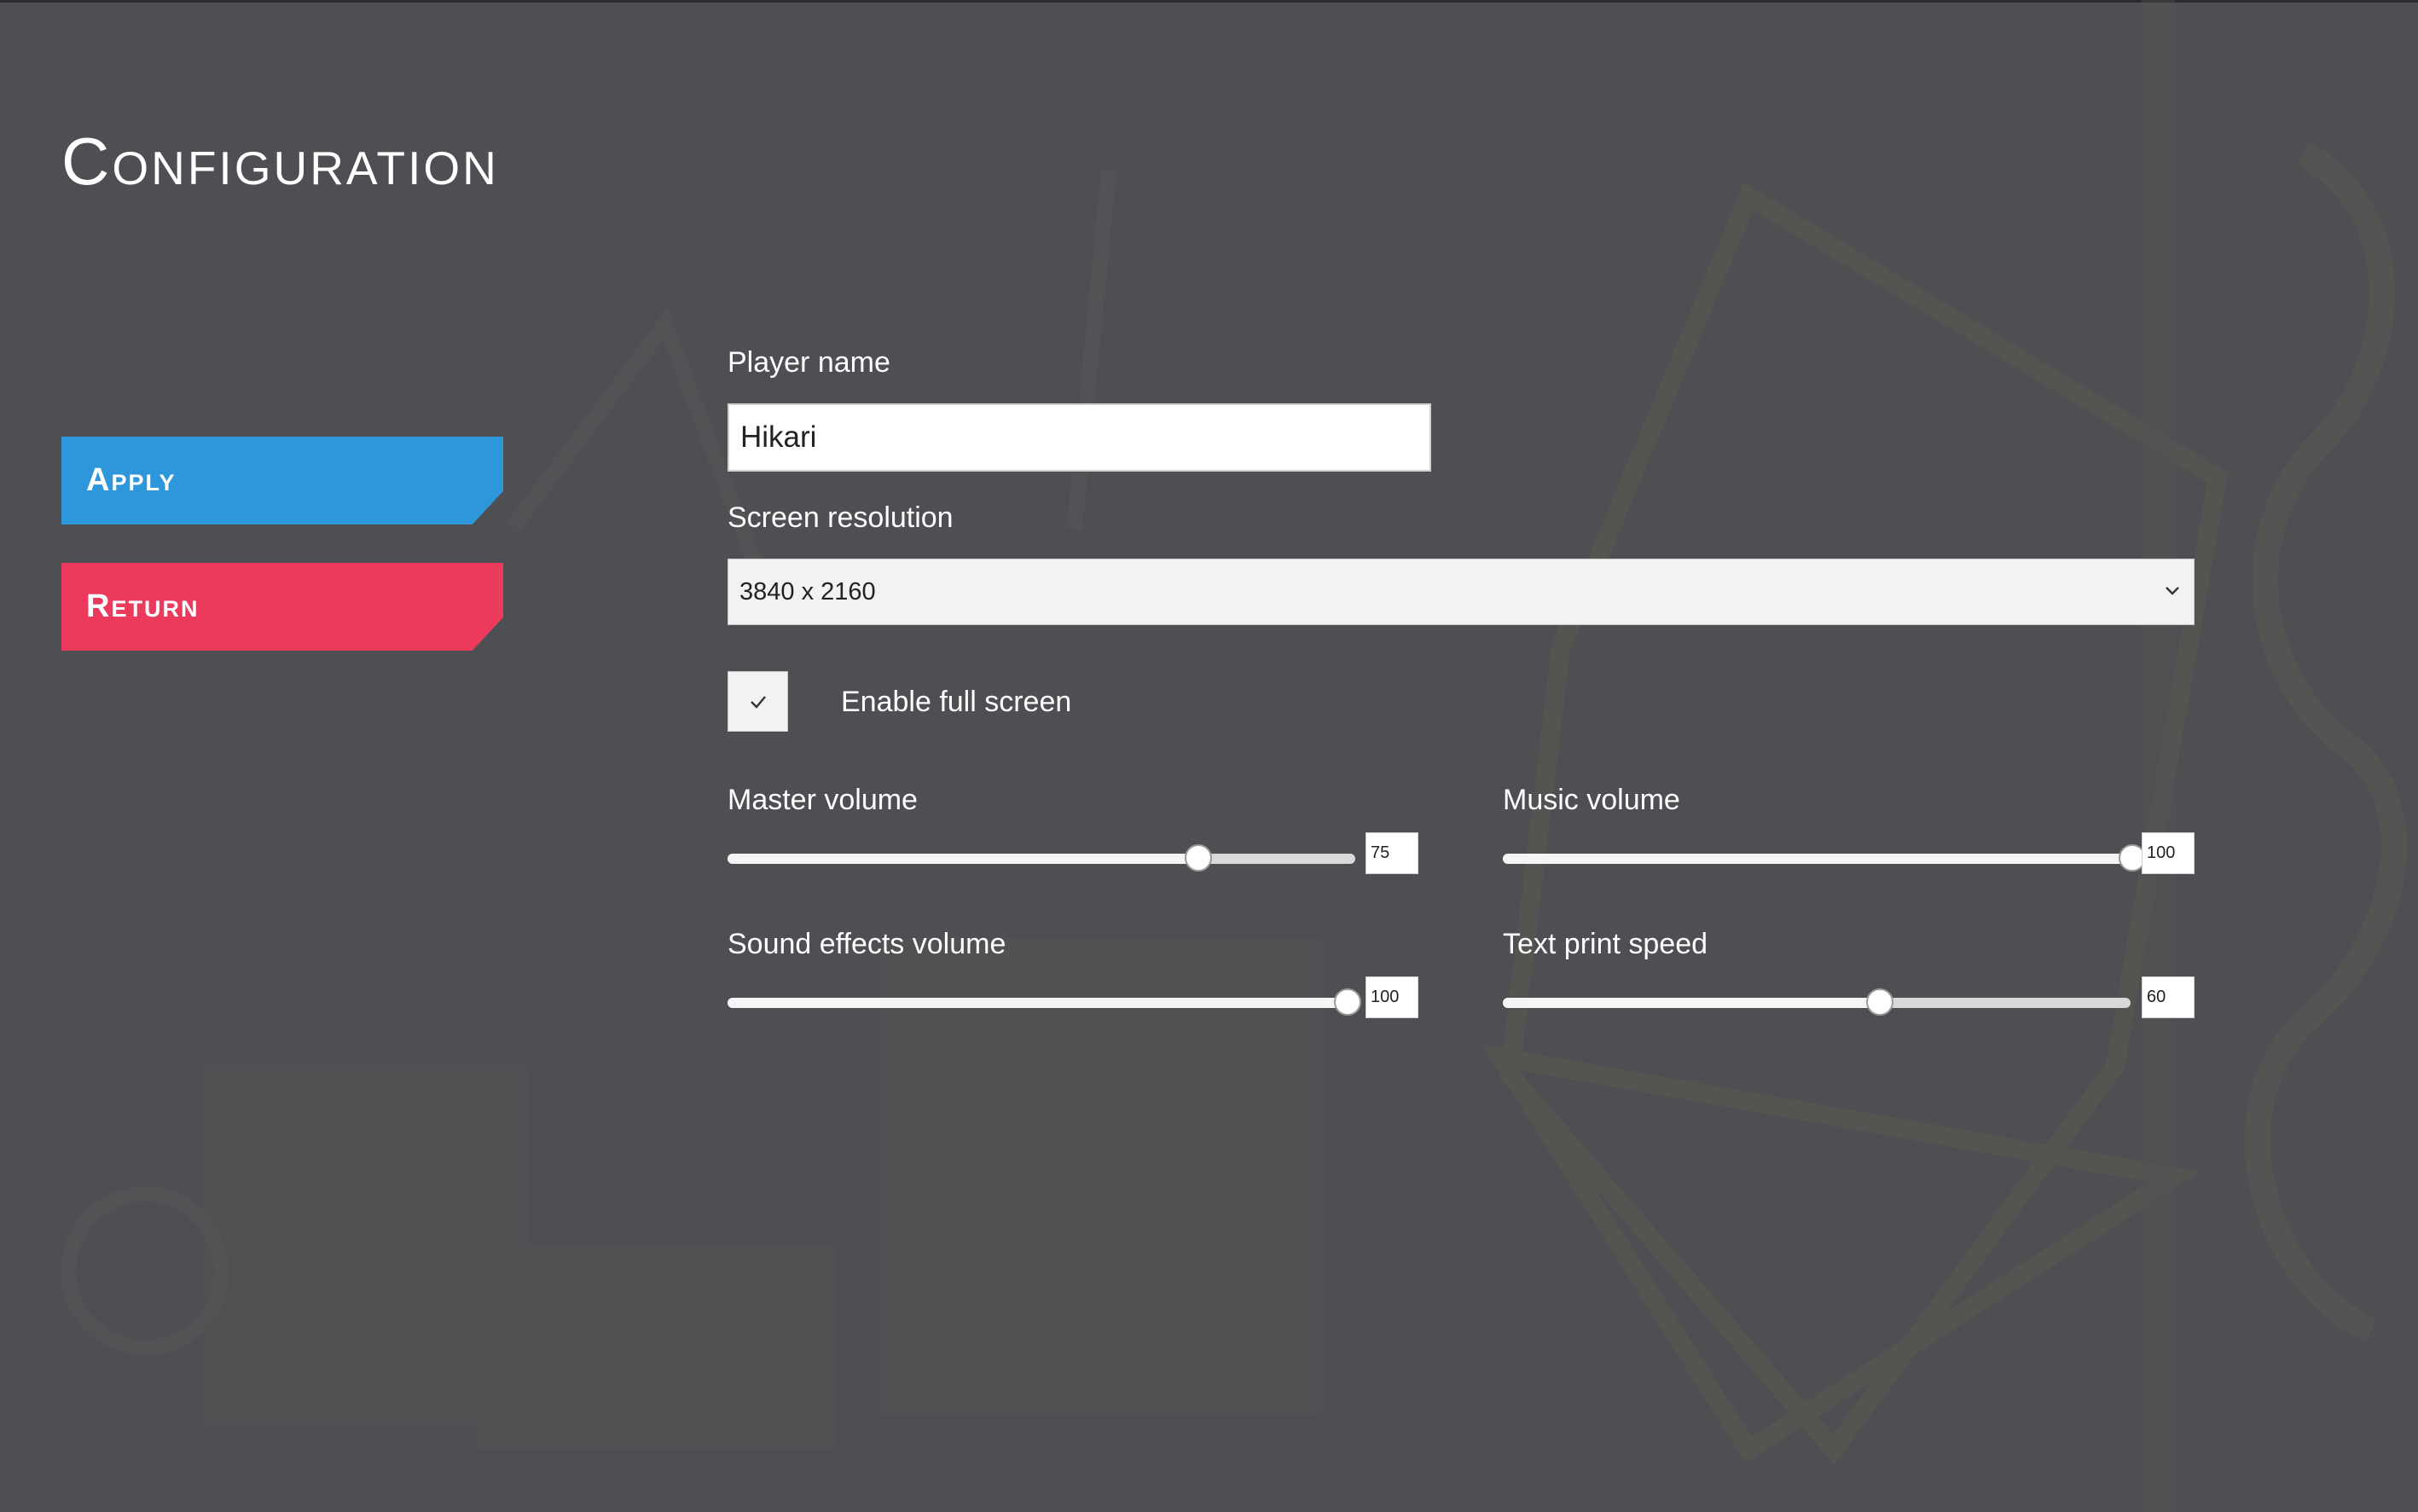 The height and width of the screenshot is (1512, 2418). Describe the element at coordinates (867, 944) in the screenshot. I see `sfx-volume-label: Sound effects volume` at that location.